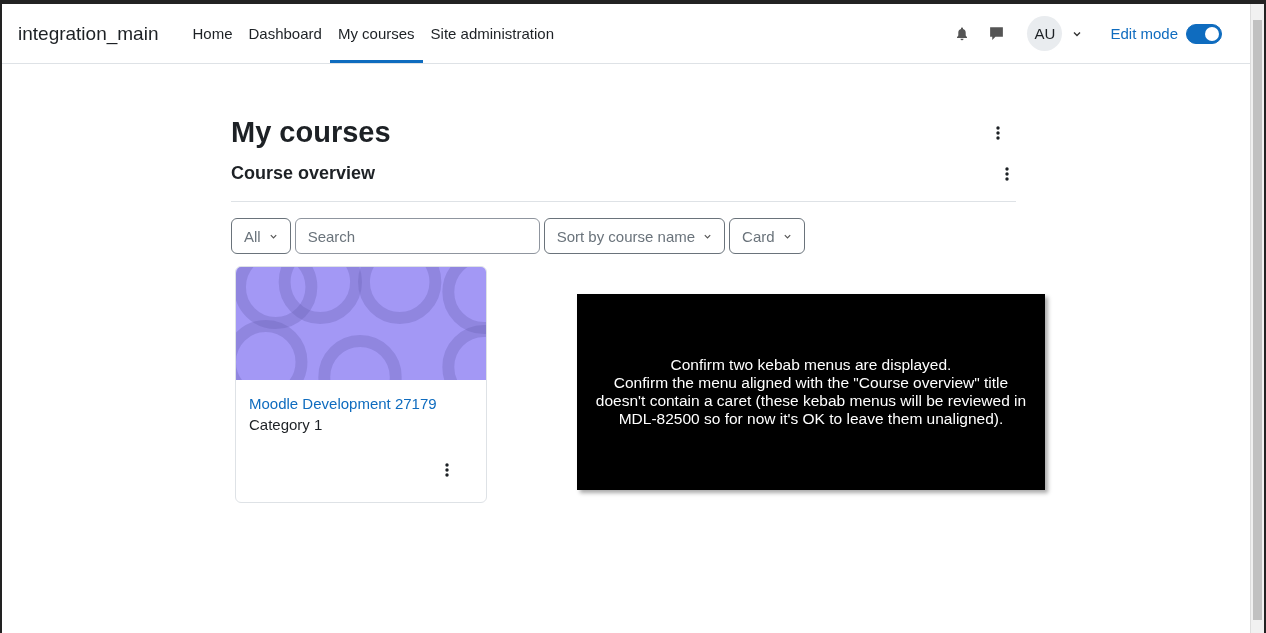 Image resolution: width=1266 pixels, height=633 pixels. Describe the element at coordinates (1045, 33) in the screenshot. I see `user-avatar: AU` at that location.